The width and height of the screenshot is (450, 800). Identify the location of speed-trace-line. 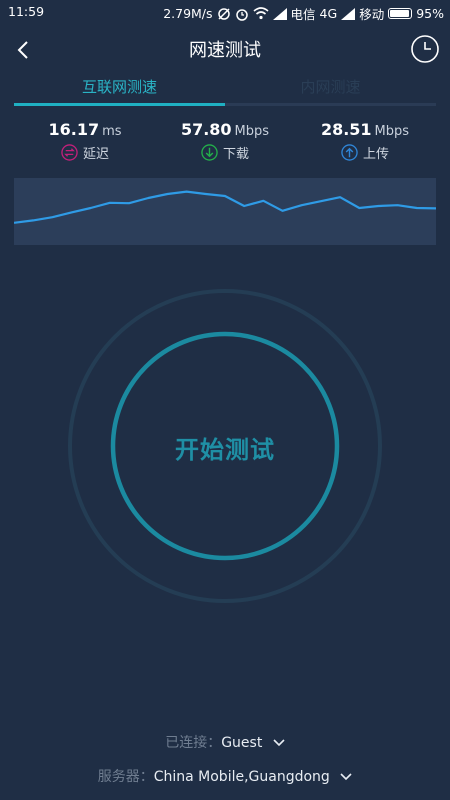
(225, 207).